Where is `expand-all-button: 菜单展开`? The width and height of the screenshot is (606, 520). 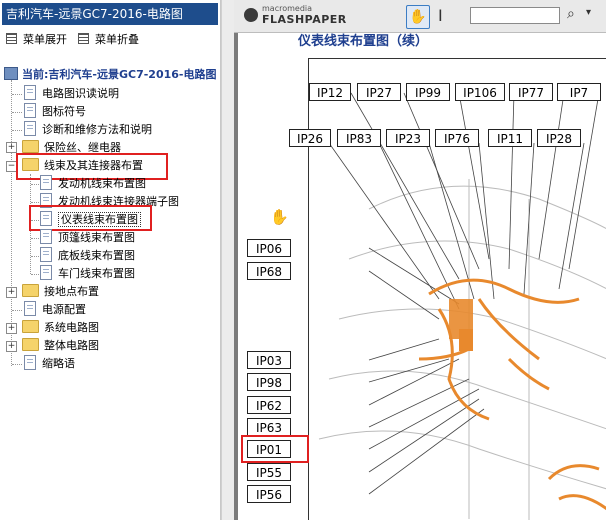
expand-all-button: 菜单展开 is located at coordinates (36, 40).